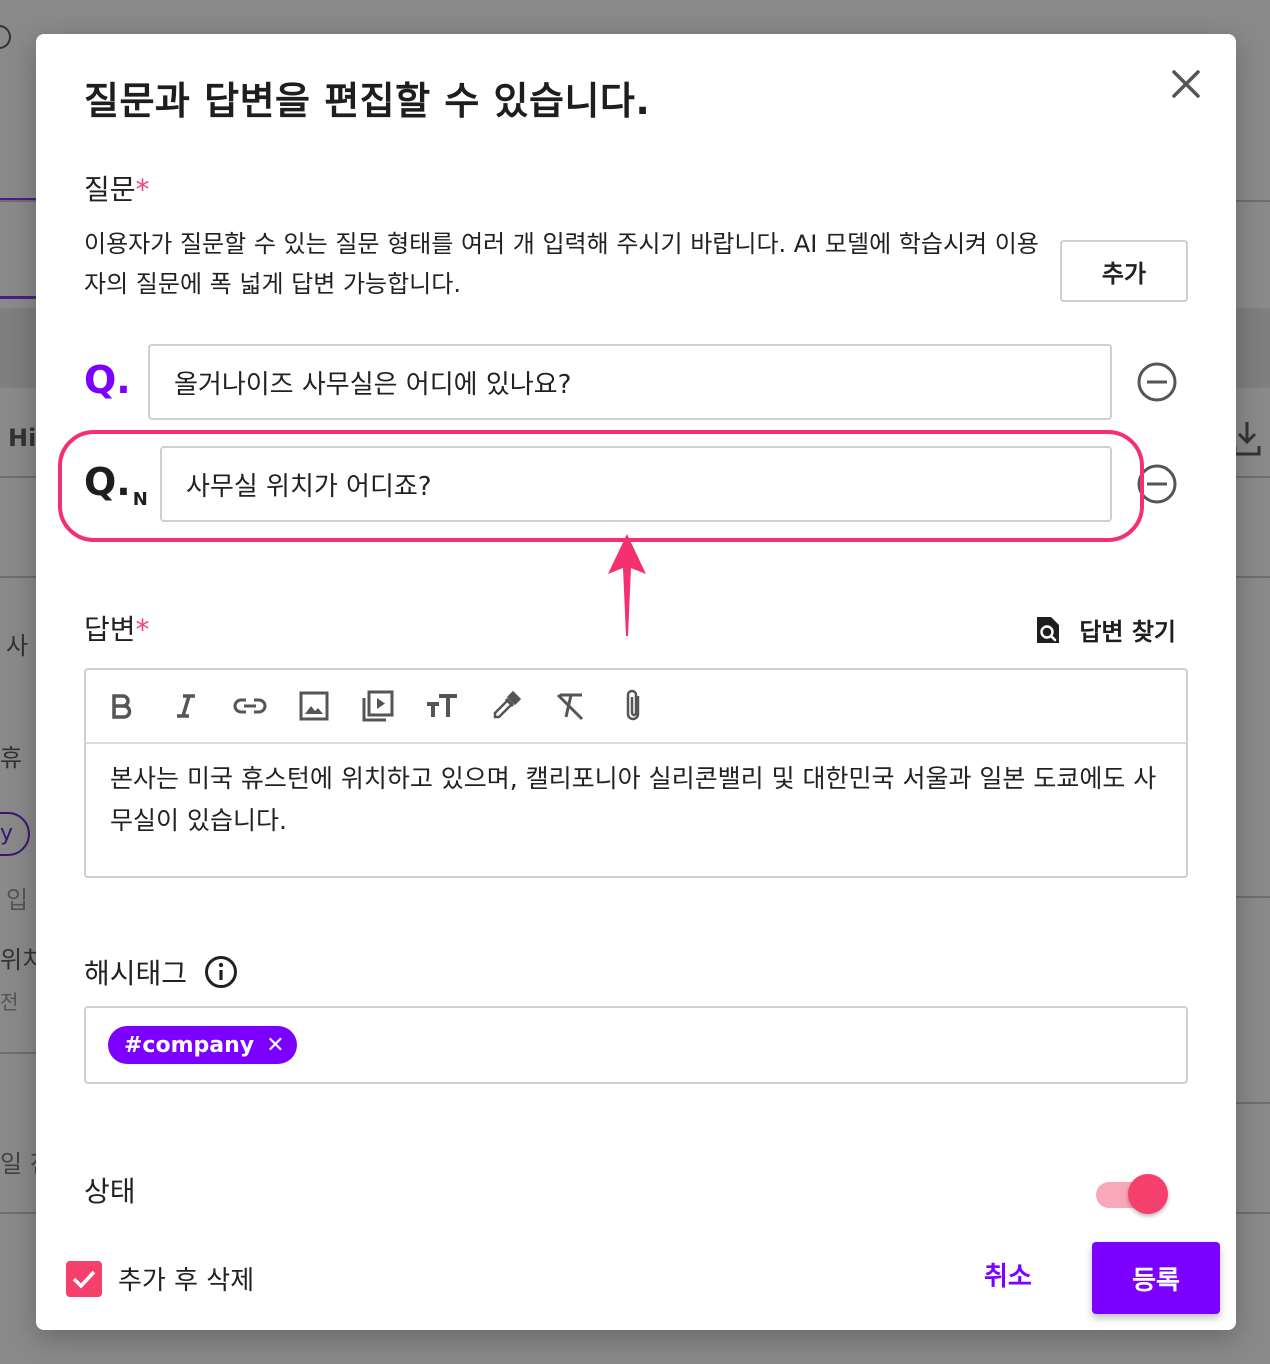  I want to click on question-row: Q. N 사무실 위치가 어디죠?, so click(636, 484).